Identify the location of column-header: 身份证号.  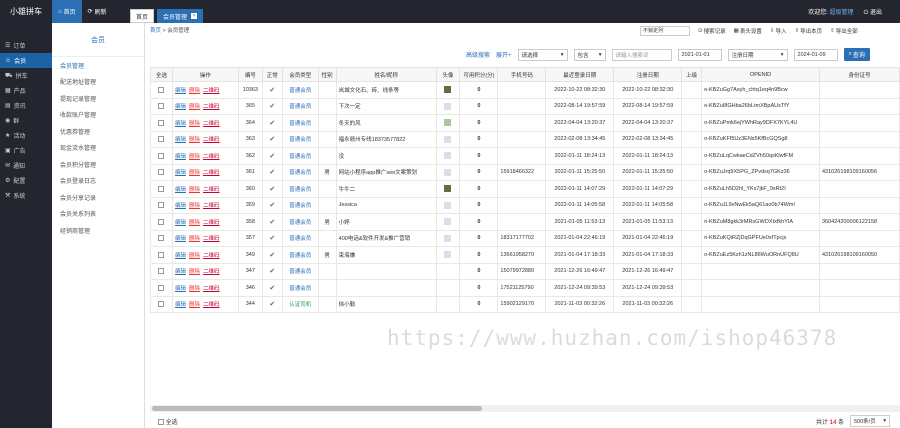
(859, 74).